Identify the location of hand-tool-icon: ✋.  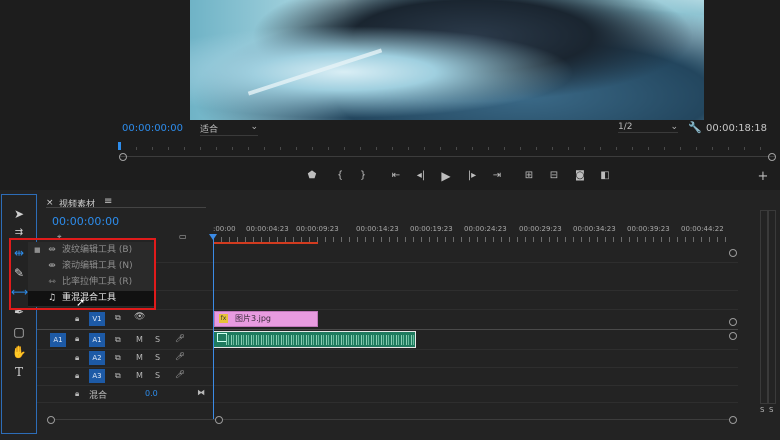
(19, 352).